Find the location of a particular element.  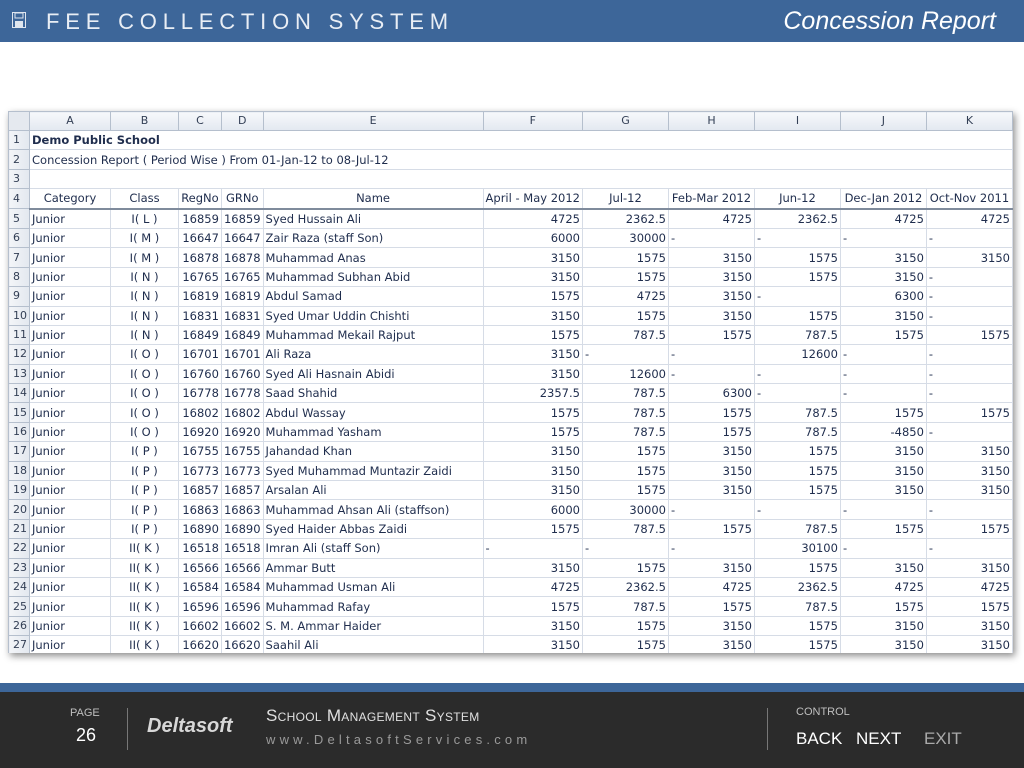

table-cell: Muhammad Yasham is located at coordinates (373, 432).